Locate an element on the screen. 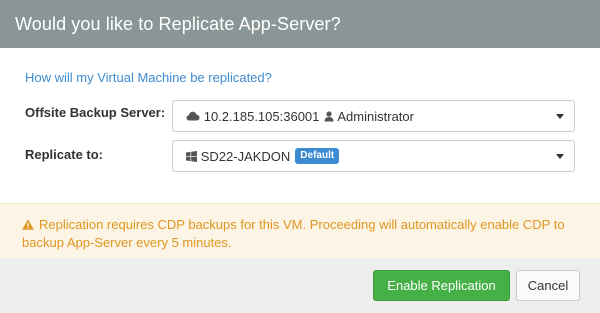  replicate-to-row: Replicate to: SD22-JAKDON Default is located at coordinates (300, 156).